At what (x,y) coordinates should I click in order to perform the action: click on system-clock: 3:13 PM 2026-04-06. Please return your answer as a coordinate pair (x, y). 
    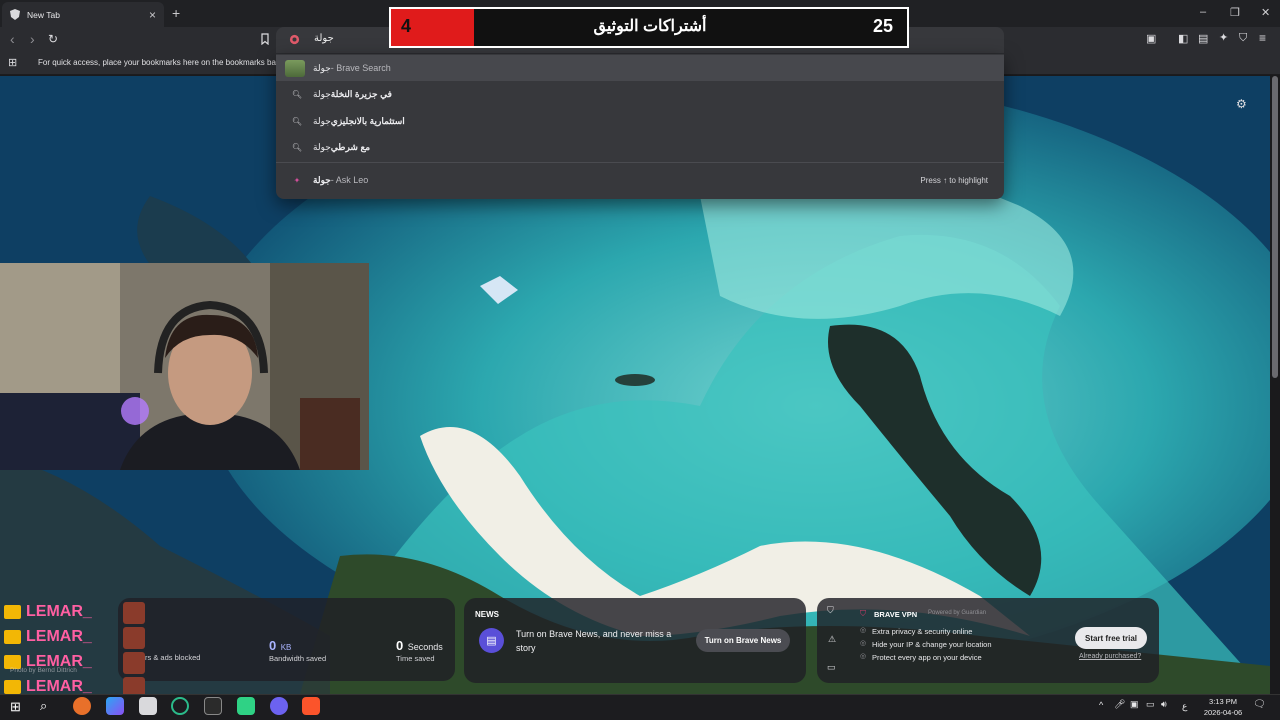
    Looking at the image, I should click on (1223, 707).